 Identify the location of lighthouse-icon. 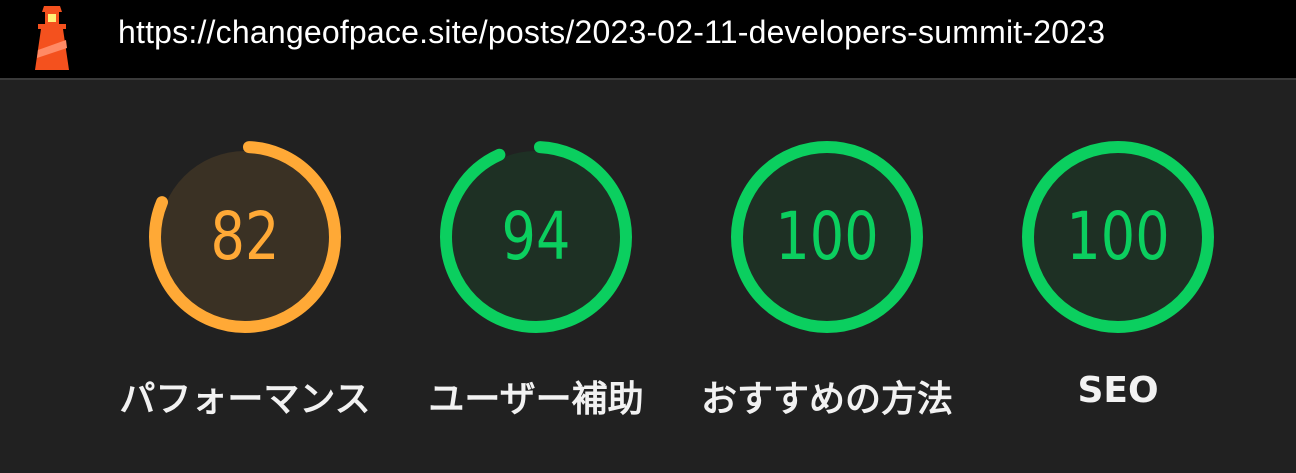
(52, 38).